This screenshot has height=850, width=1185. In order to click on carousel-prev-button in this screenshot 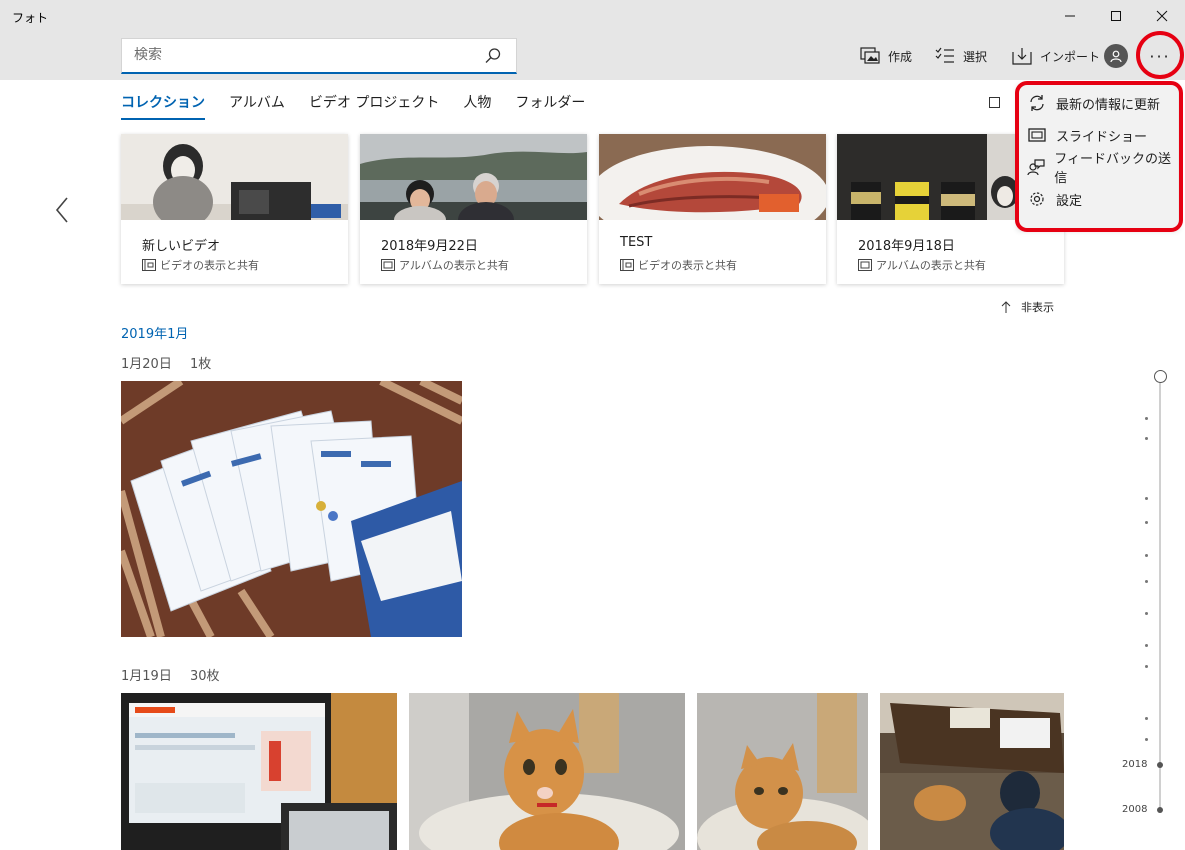, I will do `click(62, 210)`.